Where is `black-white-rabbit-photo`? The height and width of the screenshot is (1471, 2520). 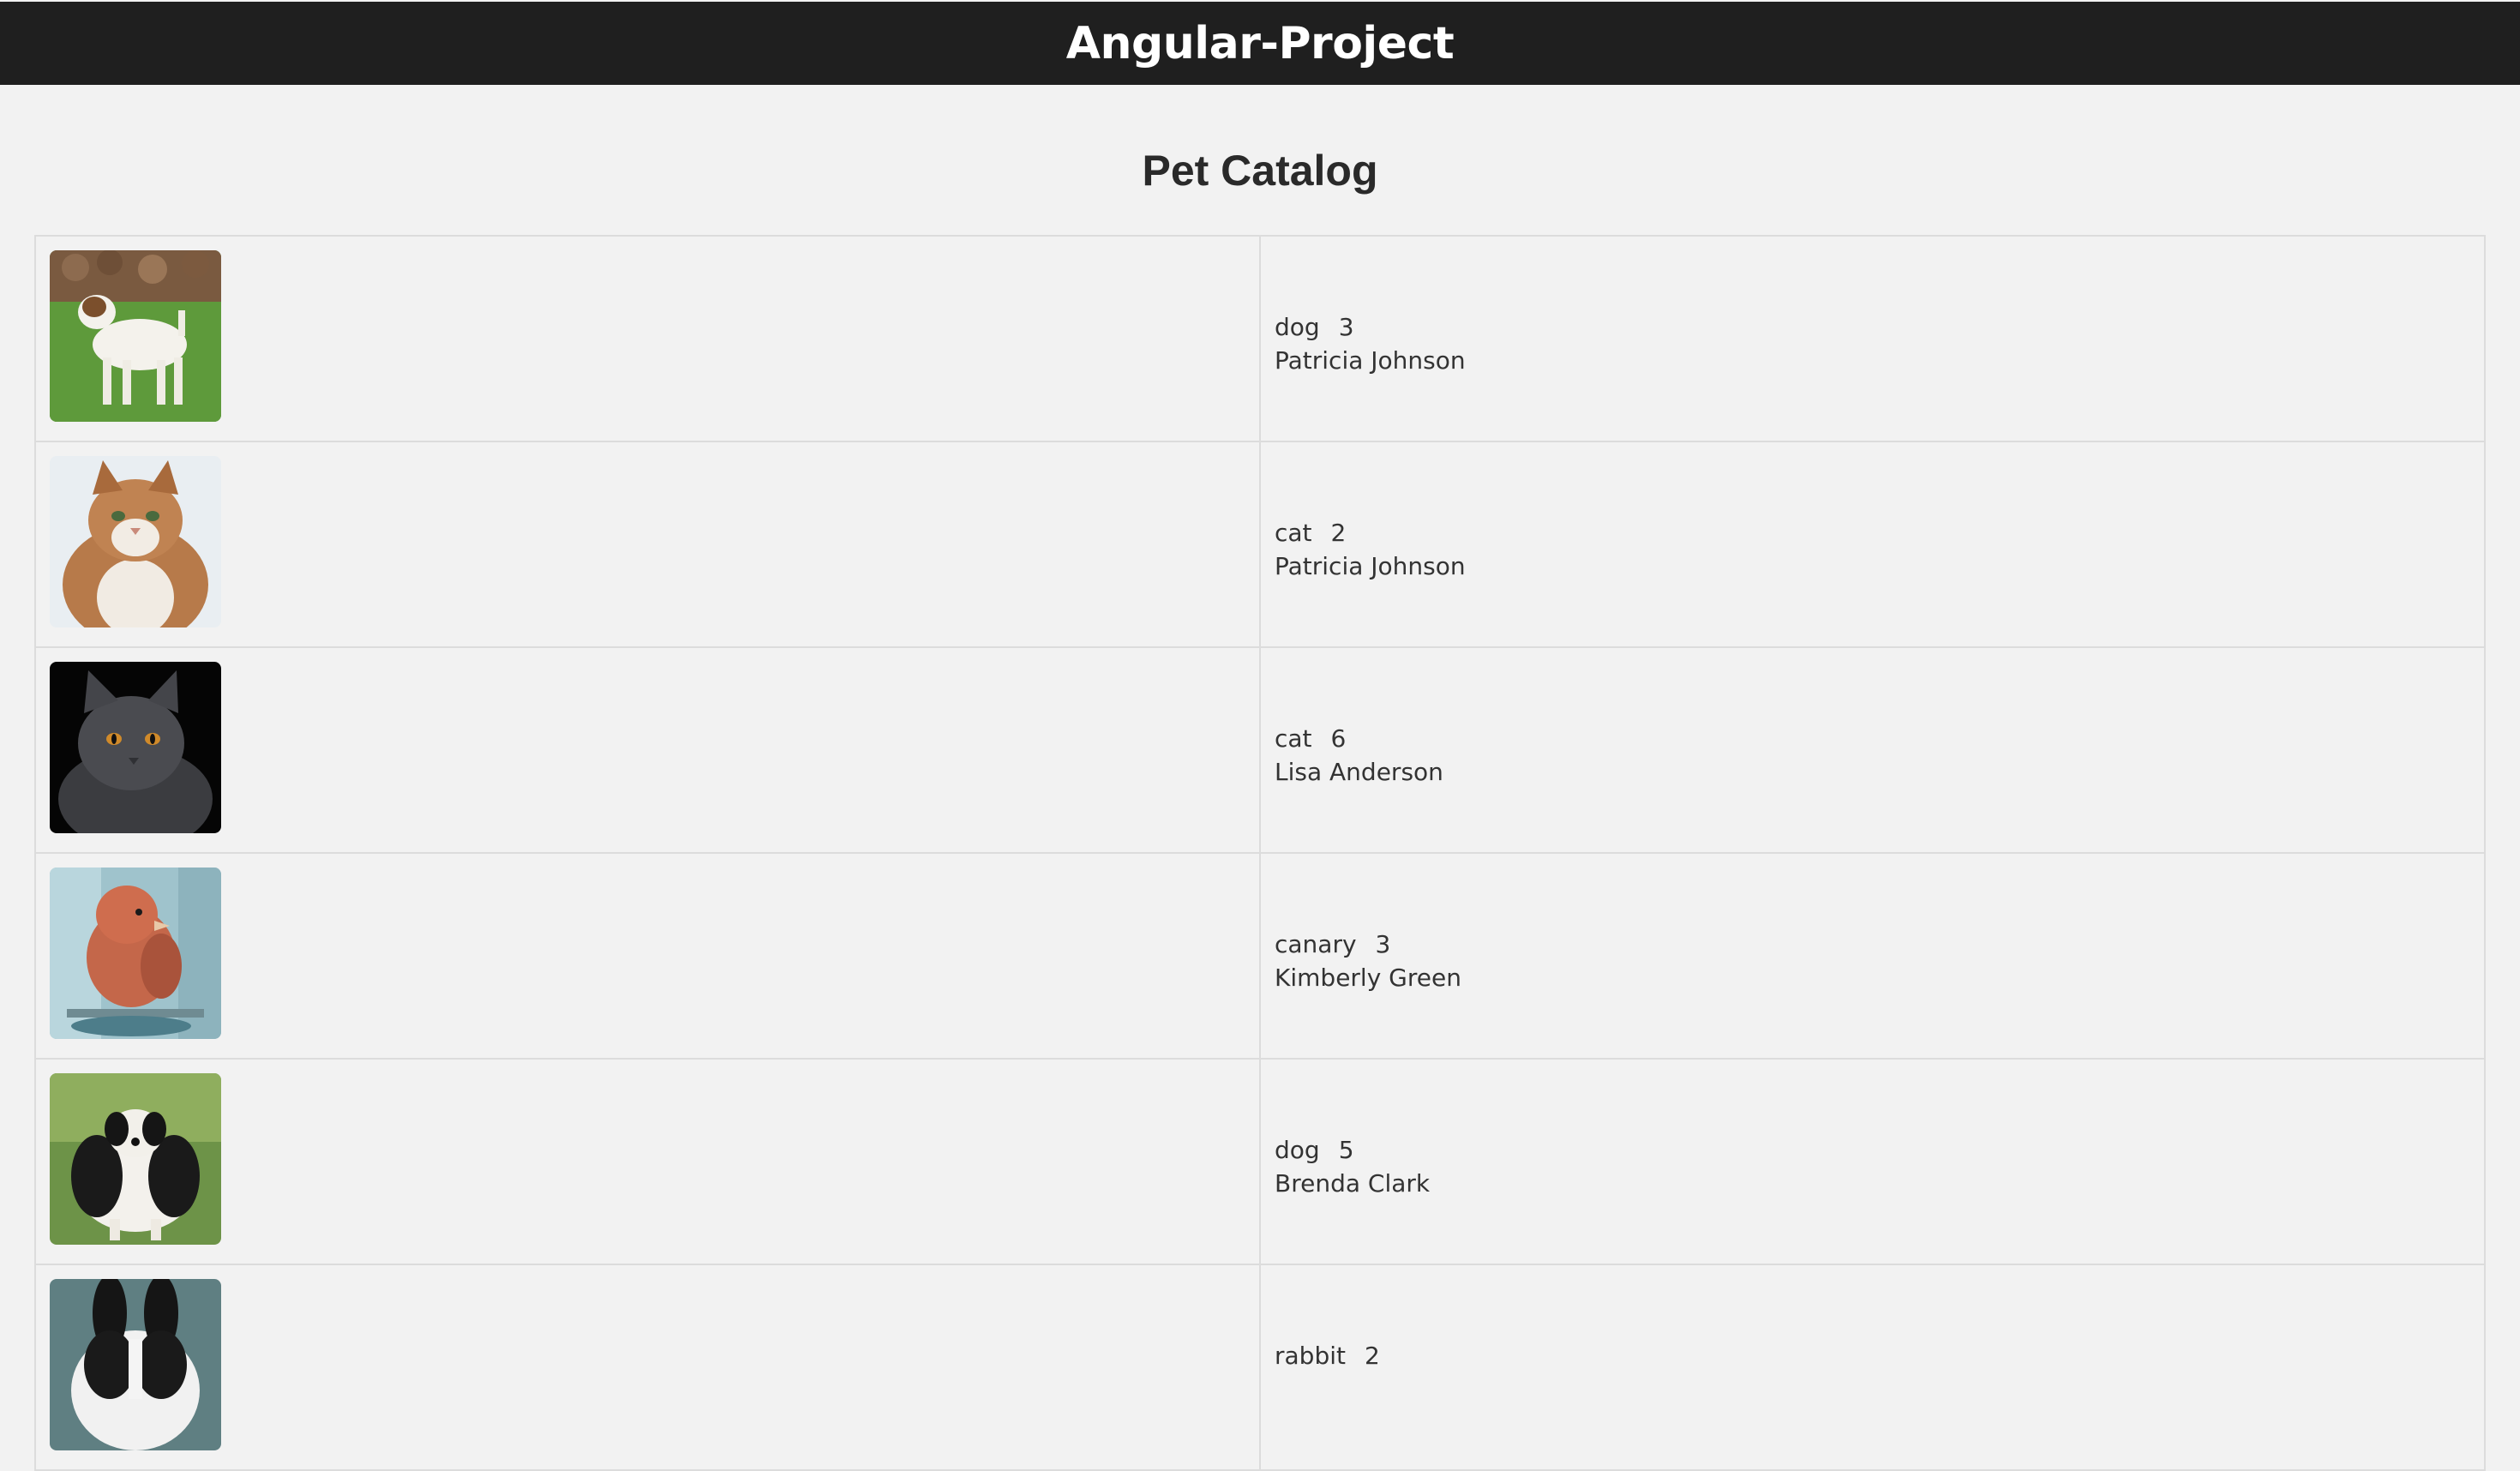
black-white-rabbit-photo is located at coordinates (135, 1364).